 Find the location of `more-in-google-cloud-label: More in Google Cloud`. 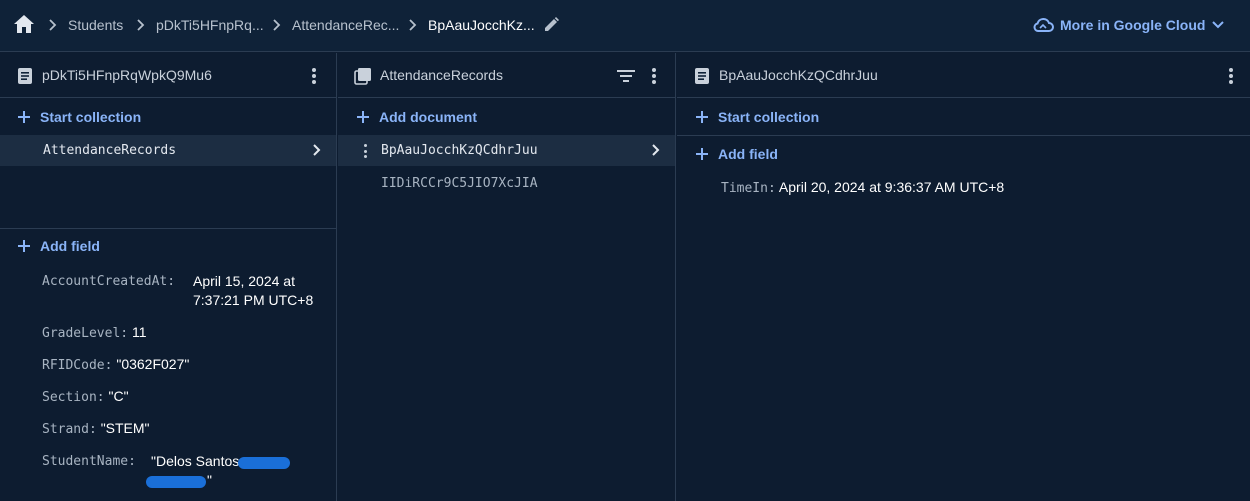

more-in-google-cloud-label: More in Google Cloud is located at coordinates (1133, 25).